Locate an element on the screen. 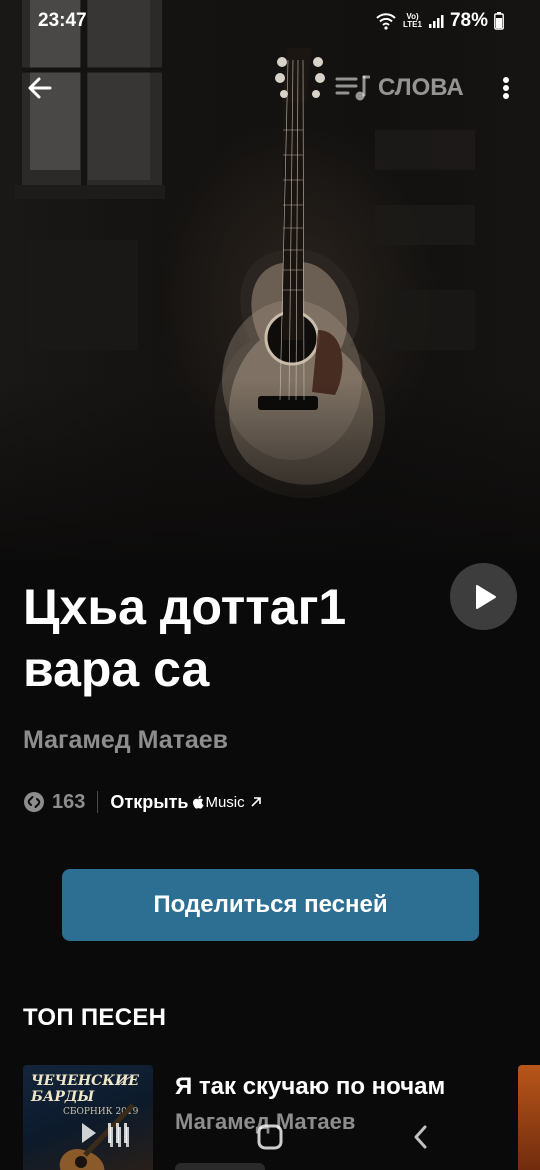 The width and height of the screenshot is (540, 1170). lyrics-button: СЛОВА is located at coordinates (399, 88).